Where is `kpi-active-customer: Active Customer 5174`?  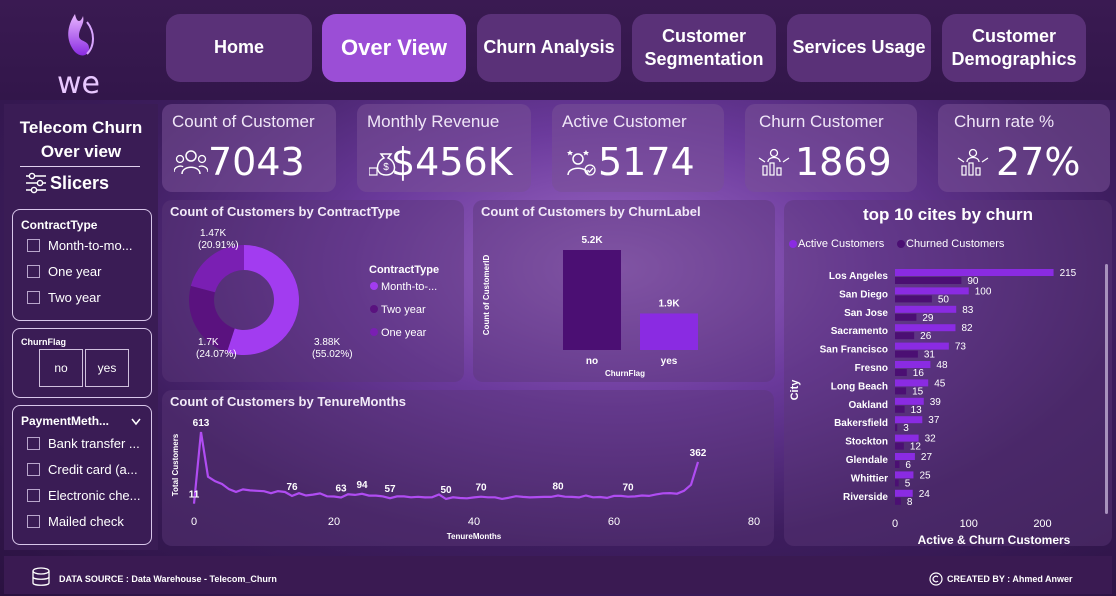
kpi-active-customer: Active Customer 5174 is located at coordinates (638, 148).